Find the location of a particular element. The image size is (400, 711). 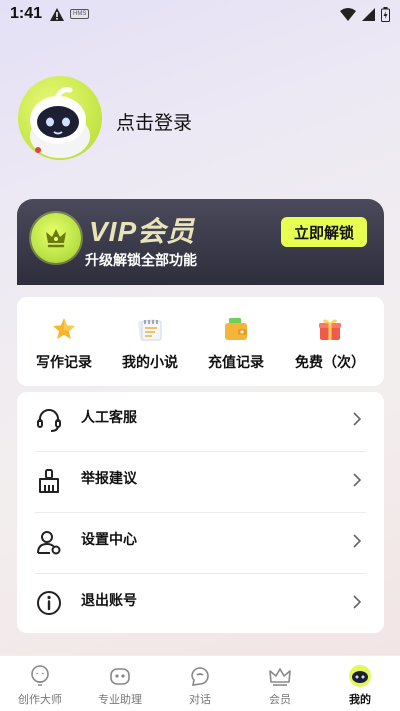

quick-item-label: 充值记录 is located at coordinates (236, 363).